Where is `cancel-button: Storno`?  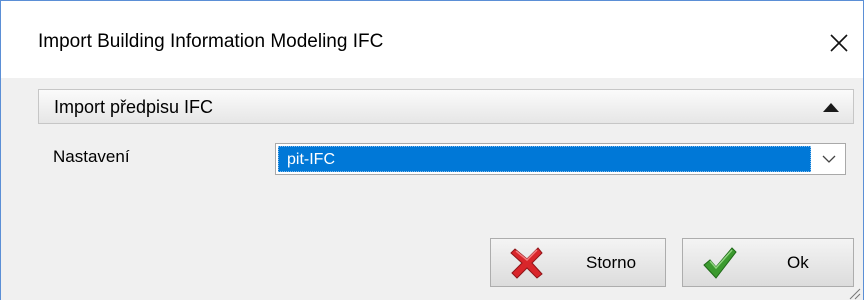 cancel-button: Storno is located at coordinates (578, 262).